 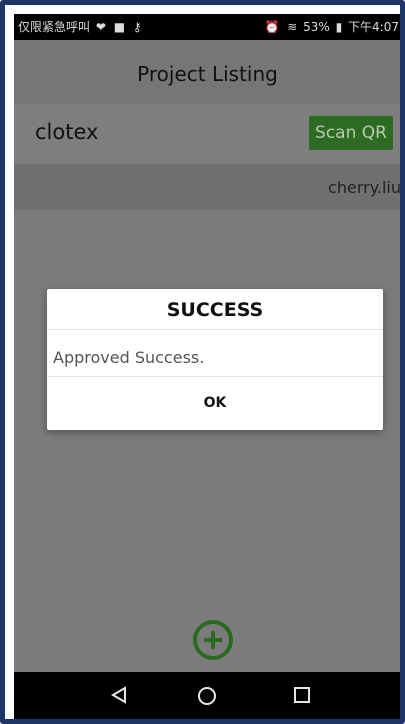 What do you see at coordinates (119, 27) in the screenshot?
I see `app-icon: ■` at bounding box center [119, 27].